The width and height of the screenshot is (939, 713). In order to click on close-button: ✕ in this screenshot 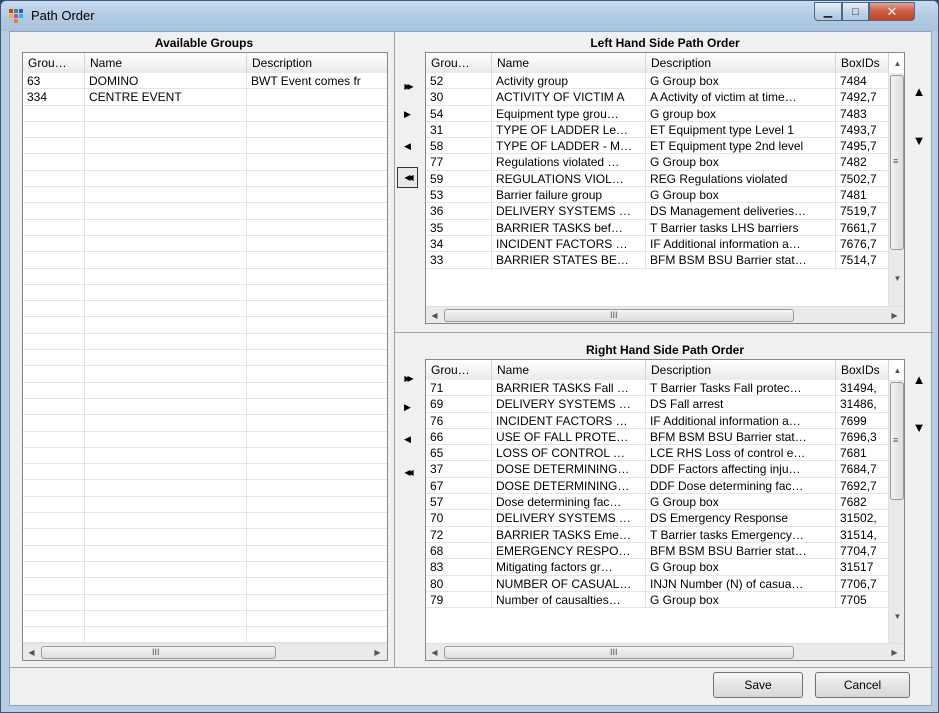, I will do `click(892, 11)`.